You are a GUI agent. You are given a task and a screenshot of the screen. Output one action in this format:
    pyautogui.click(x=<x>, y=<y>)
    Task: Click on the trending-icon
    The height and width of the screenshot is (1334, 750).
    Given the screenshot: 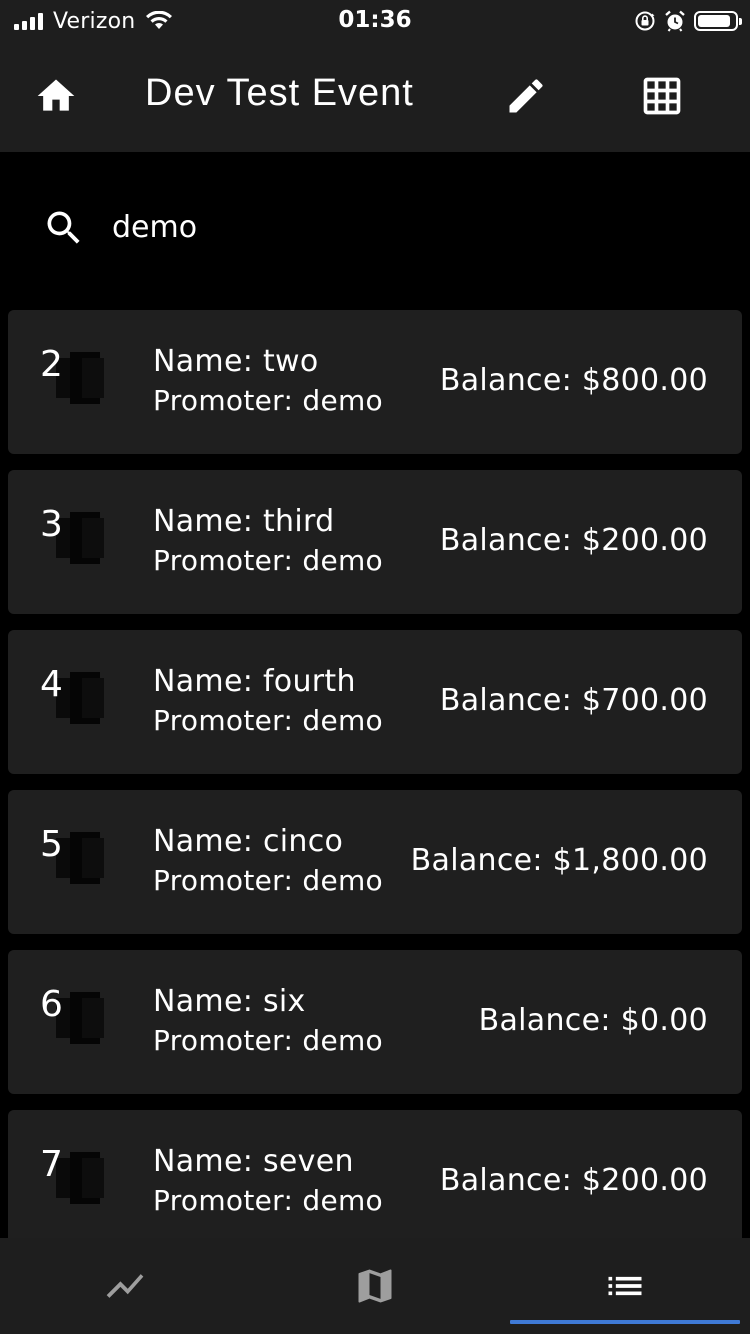 What is the action you would take?
    pyautogui.click(x=125, y=1286)
    